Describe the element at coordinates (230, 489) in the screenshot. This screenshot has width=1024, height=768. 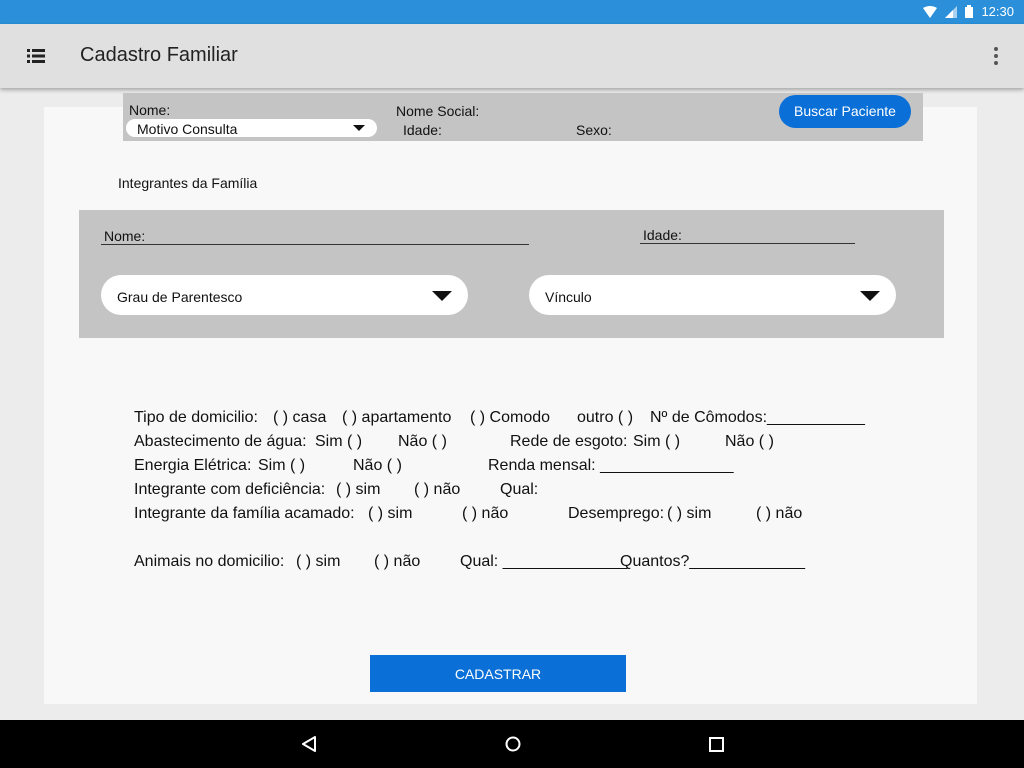
I see `disability-label: Integrante com deficiência:` at that location.